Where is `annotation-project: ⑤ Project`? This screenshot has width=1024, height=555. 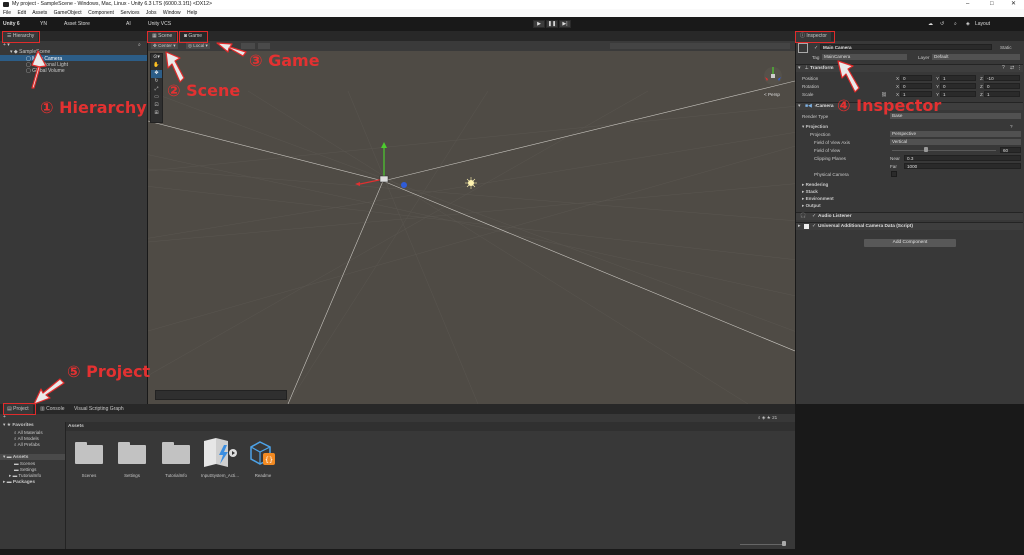 annotation-project: ⑤ Project is located at coordinates (109, 371).